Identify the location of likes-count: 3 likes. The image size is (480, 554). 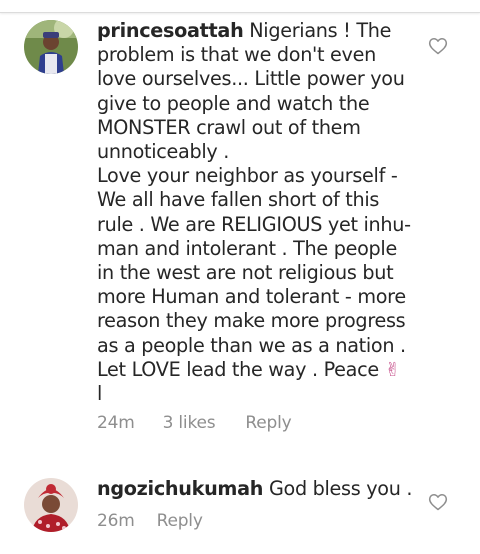
(189, 423).